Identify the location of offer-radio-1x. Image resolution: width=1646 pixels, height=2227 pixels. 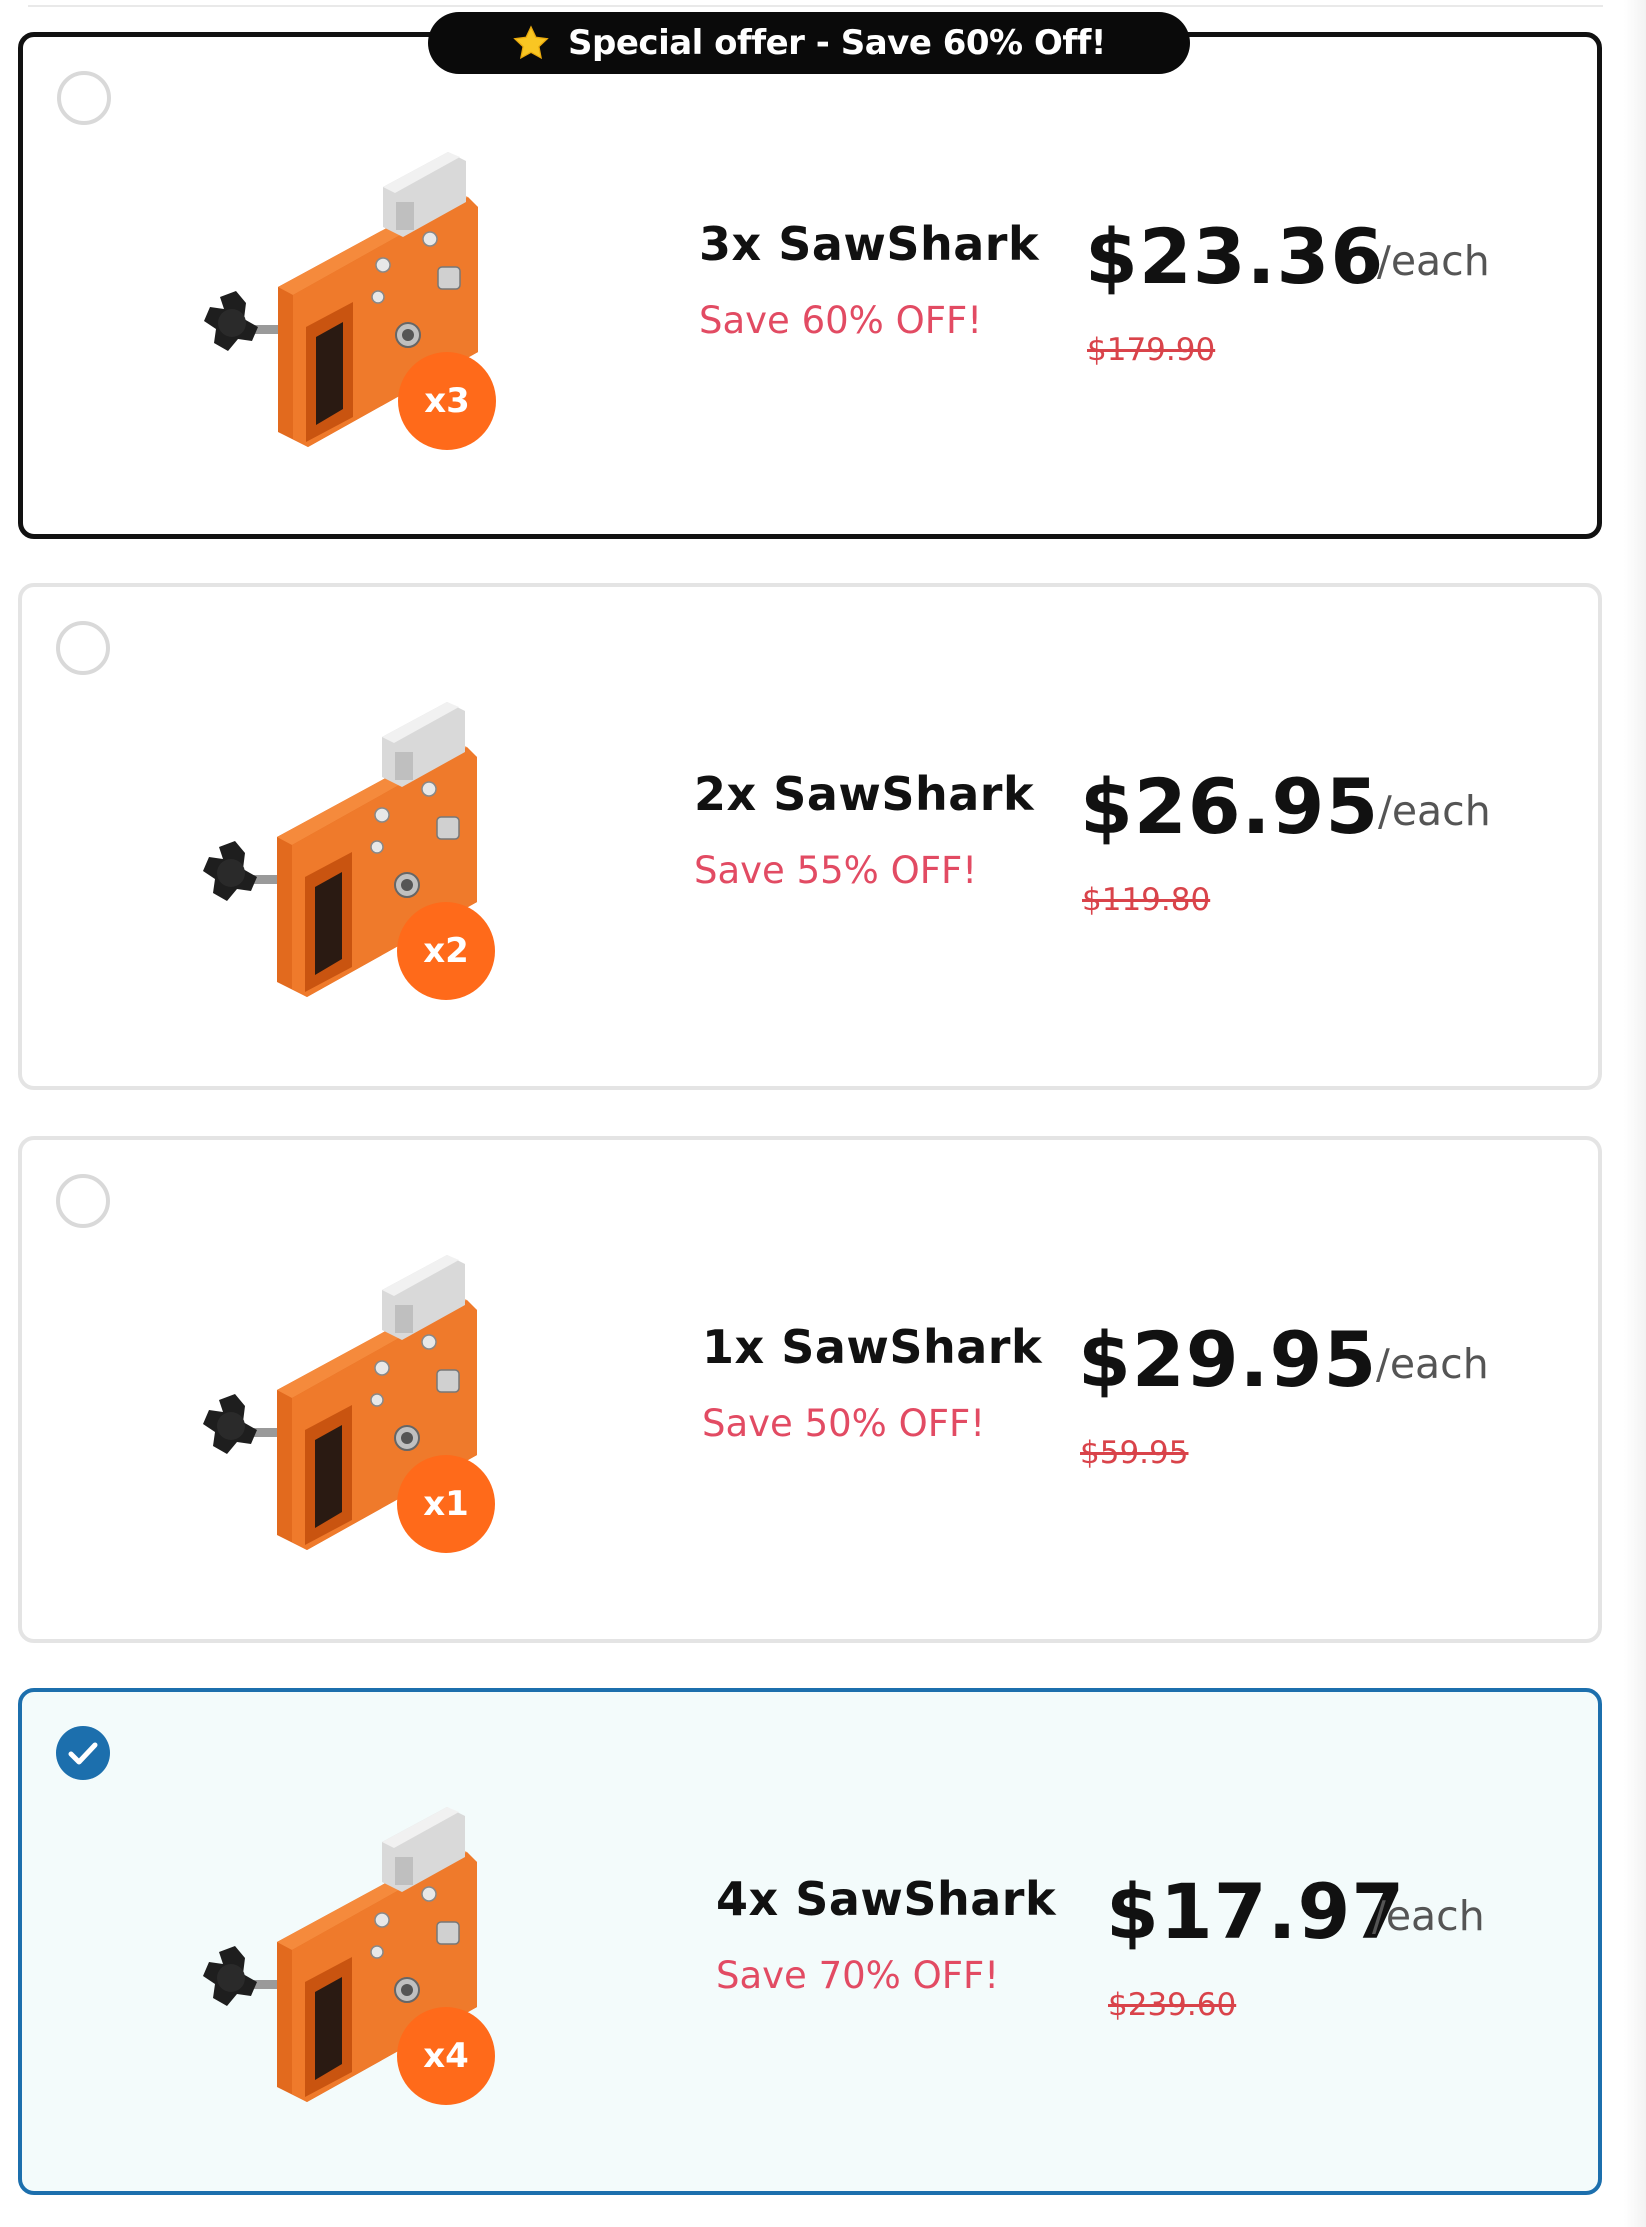
(83, 1201).